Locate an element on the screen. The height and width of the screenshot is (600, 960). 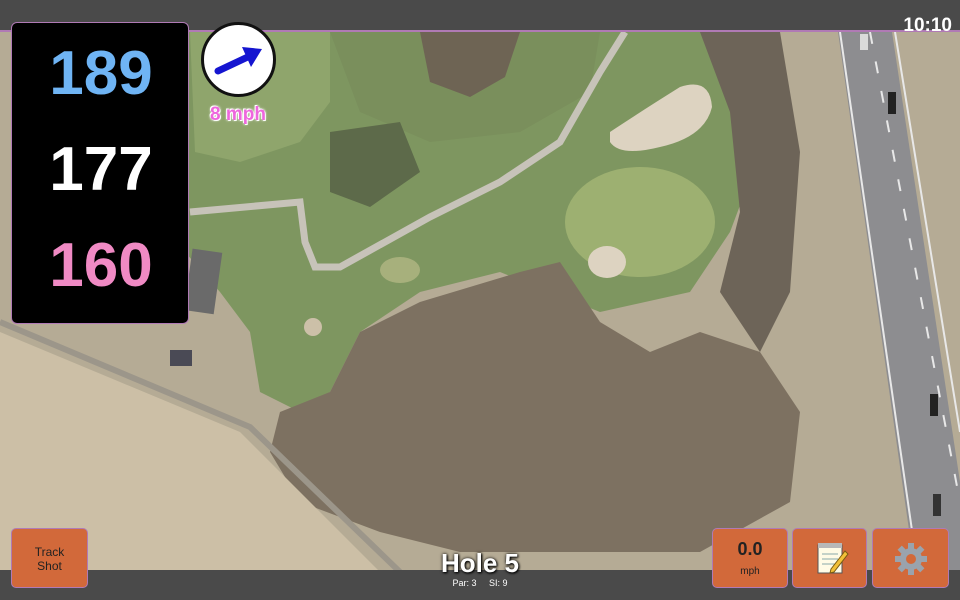
wind-direction-dial is located at coordinates (238, 59).